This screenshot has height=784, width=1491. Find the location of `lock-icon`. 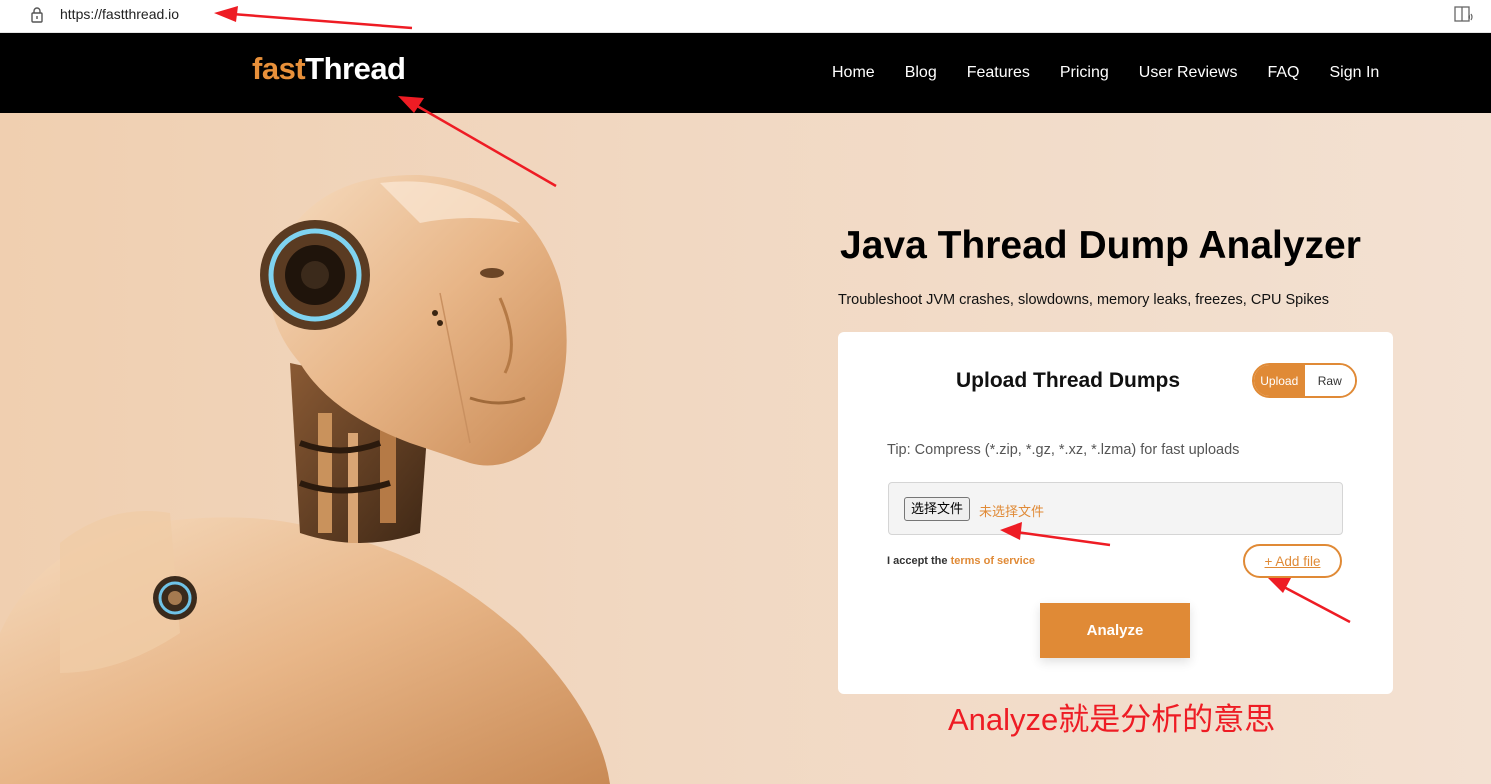

lock-icon is located at coordinates (37, 15).